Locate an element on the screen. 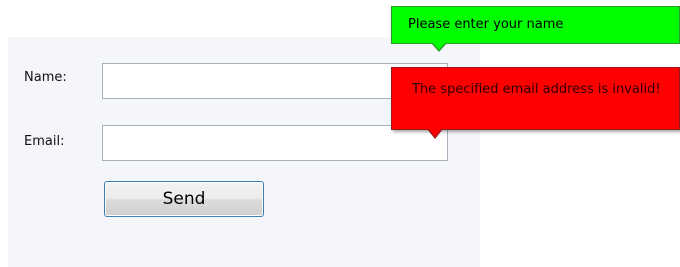 The width and height of the screenshot is (680, 267). email-label: Email: is located at coordinates (44, 141).